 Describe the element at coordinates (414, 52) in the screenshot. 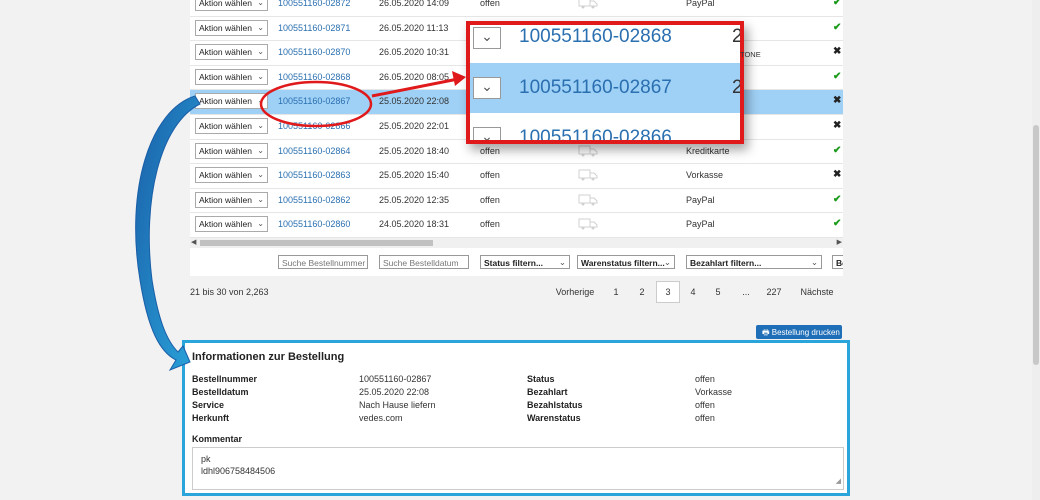

I see `order-date: 26.05.2020 10:31` at that location.